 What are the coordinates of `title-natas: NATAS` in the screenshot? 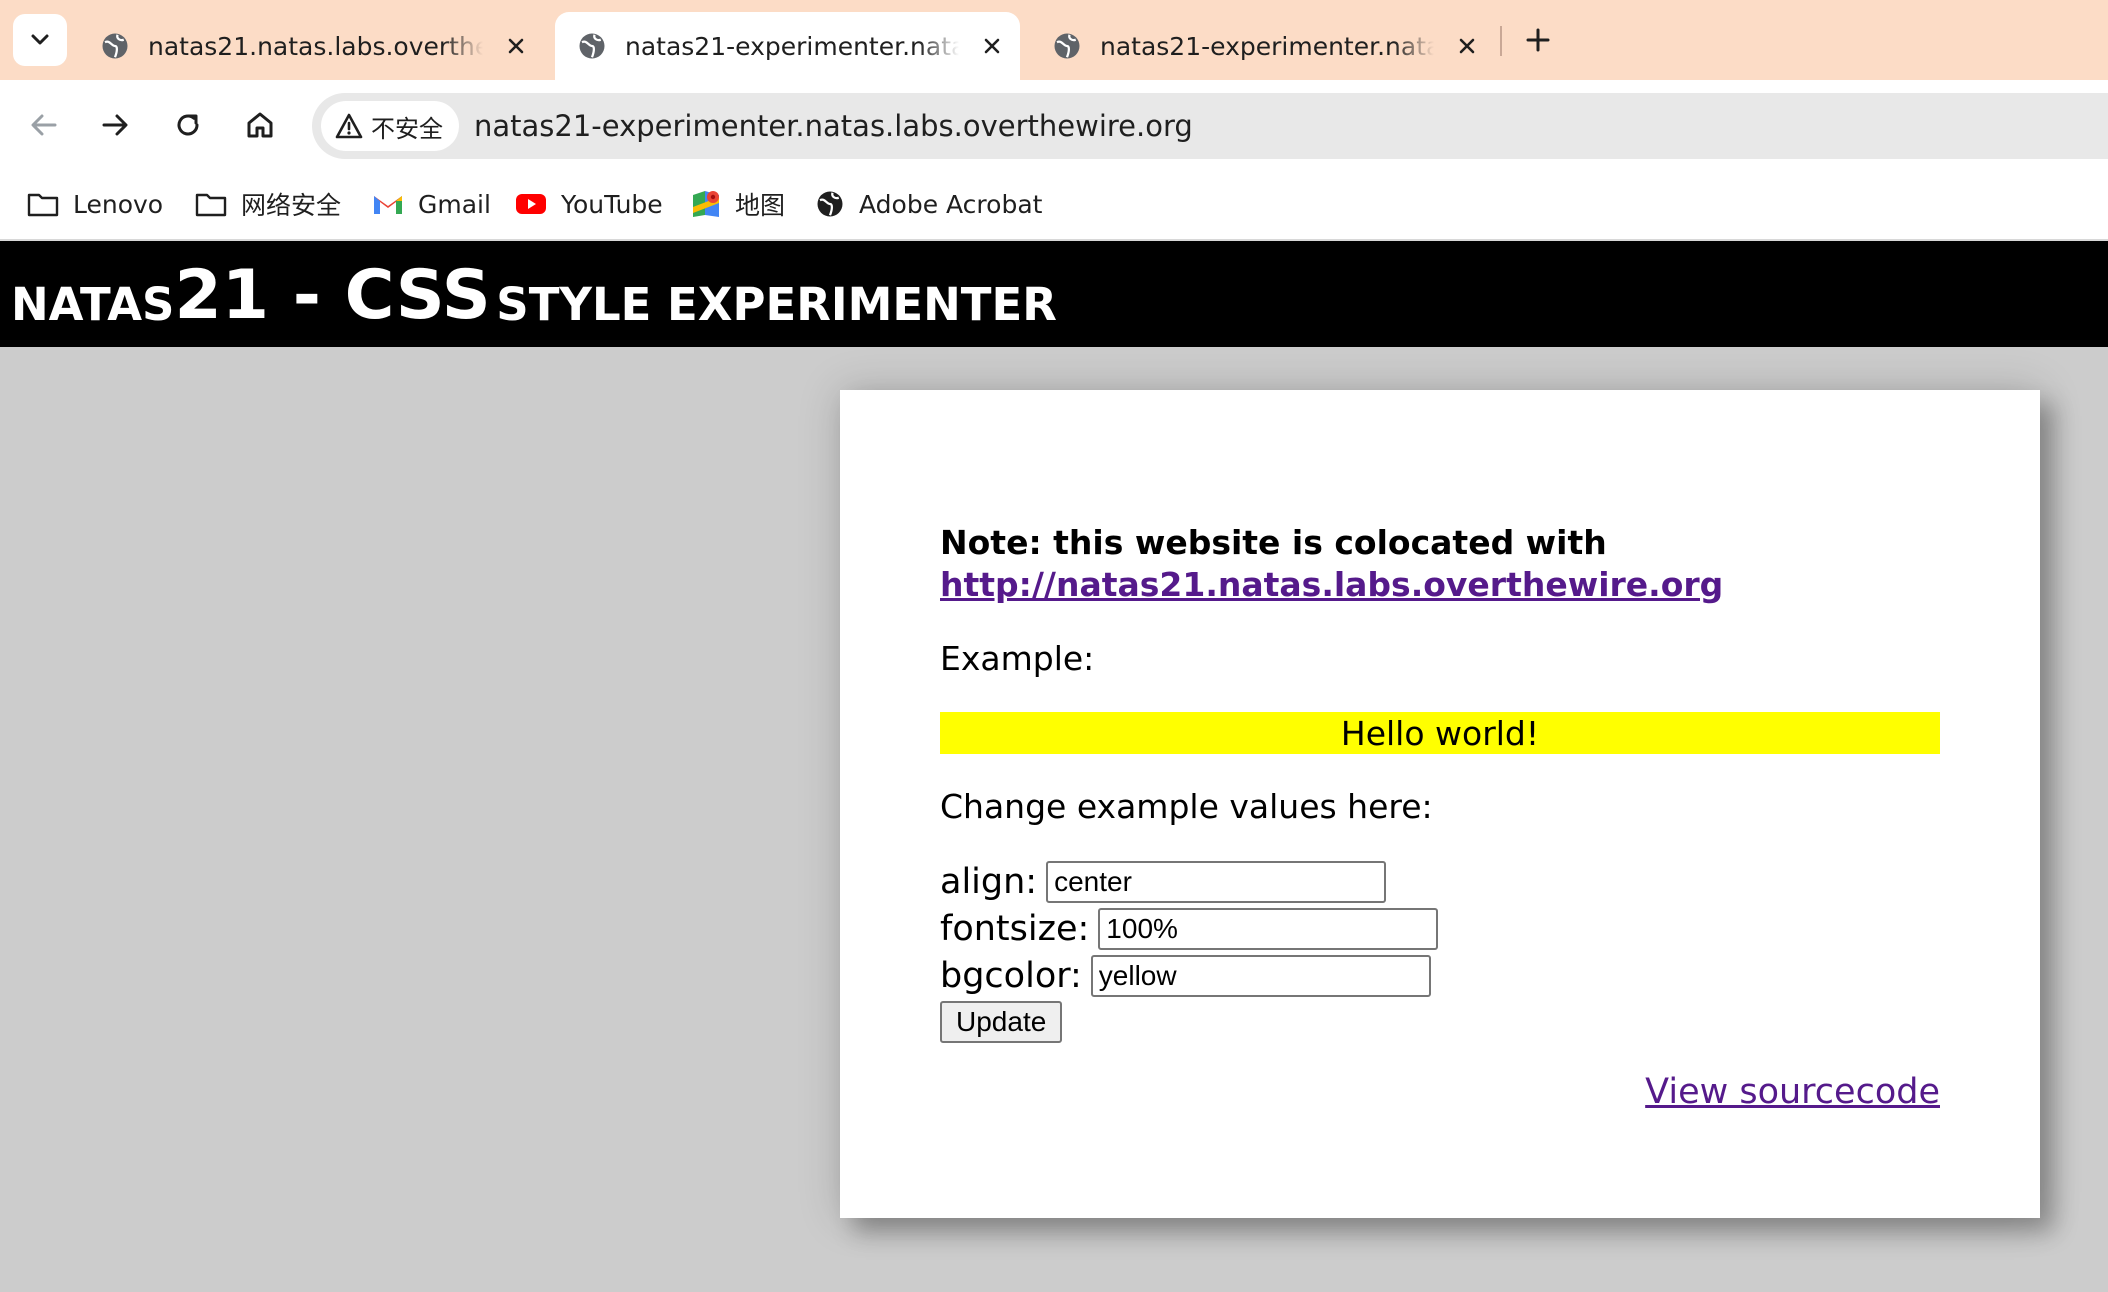 It's located at (93, 304).